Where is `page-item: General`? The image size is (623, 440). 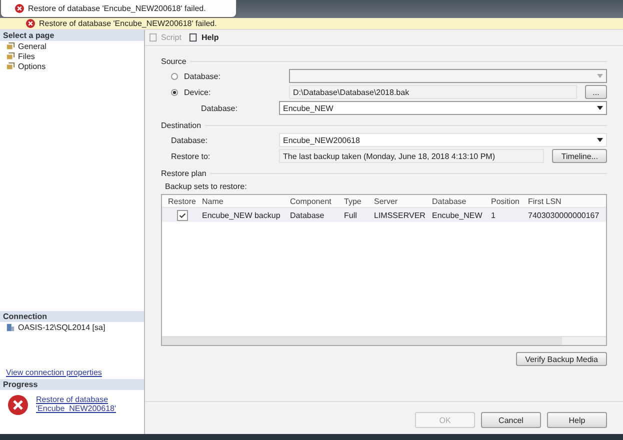
page-item: General is located at coordinates (72, 46).